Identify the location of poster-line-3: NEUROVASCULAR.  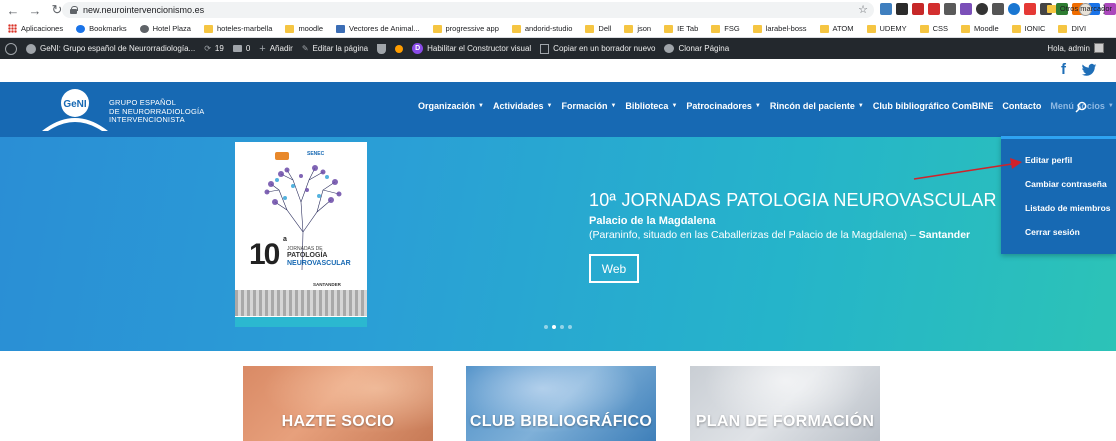
(319, 263).